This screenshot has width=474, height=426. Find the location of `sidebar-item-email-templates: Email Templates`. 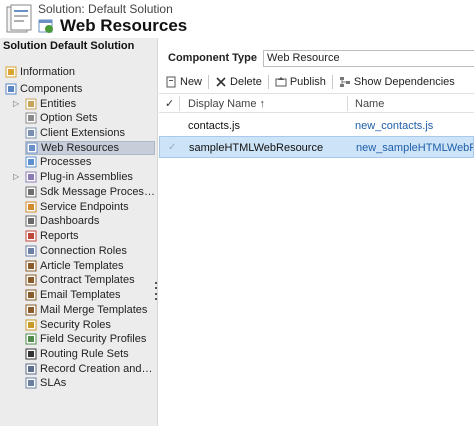

sidebar-item-email-templates: Email Templates is located at coordinates (90, 295).